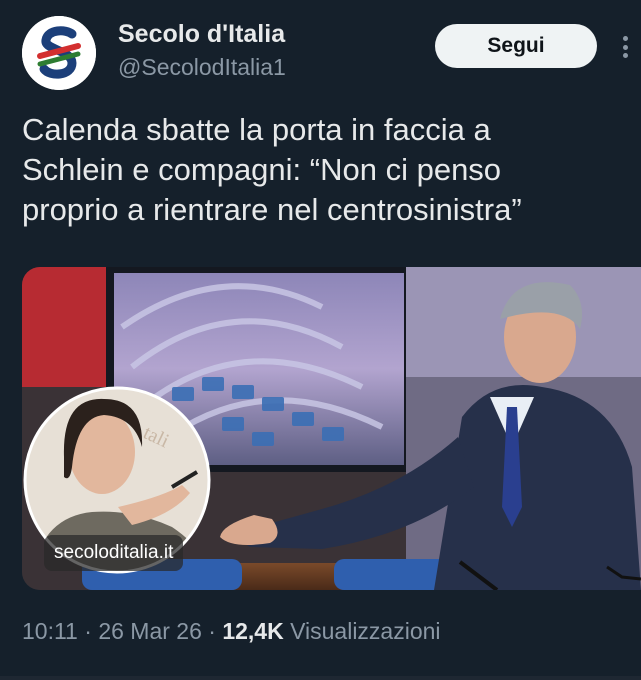  What do you see at coordinates (202, 67) in the screenshot?
I see `account-handle: @SecolodItalia1` at bounding box center [202, 67].